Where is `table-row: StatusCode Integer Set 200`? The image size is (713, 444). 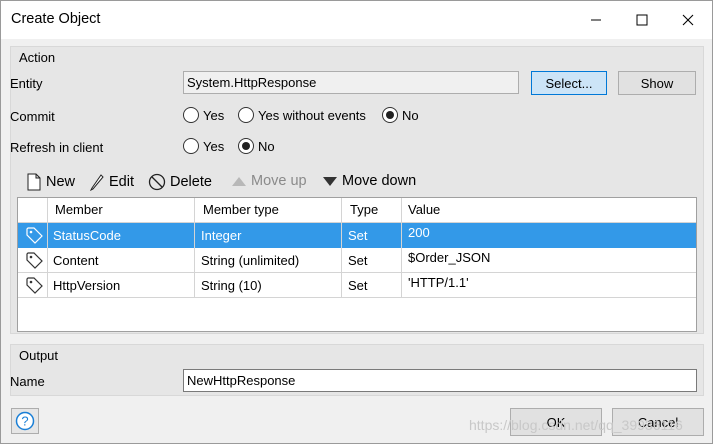 table-row: StatusCode Integer Set 200 is located at coordinates (357, 235).